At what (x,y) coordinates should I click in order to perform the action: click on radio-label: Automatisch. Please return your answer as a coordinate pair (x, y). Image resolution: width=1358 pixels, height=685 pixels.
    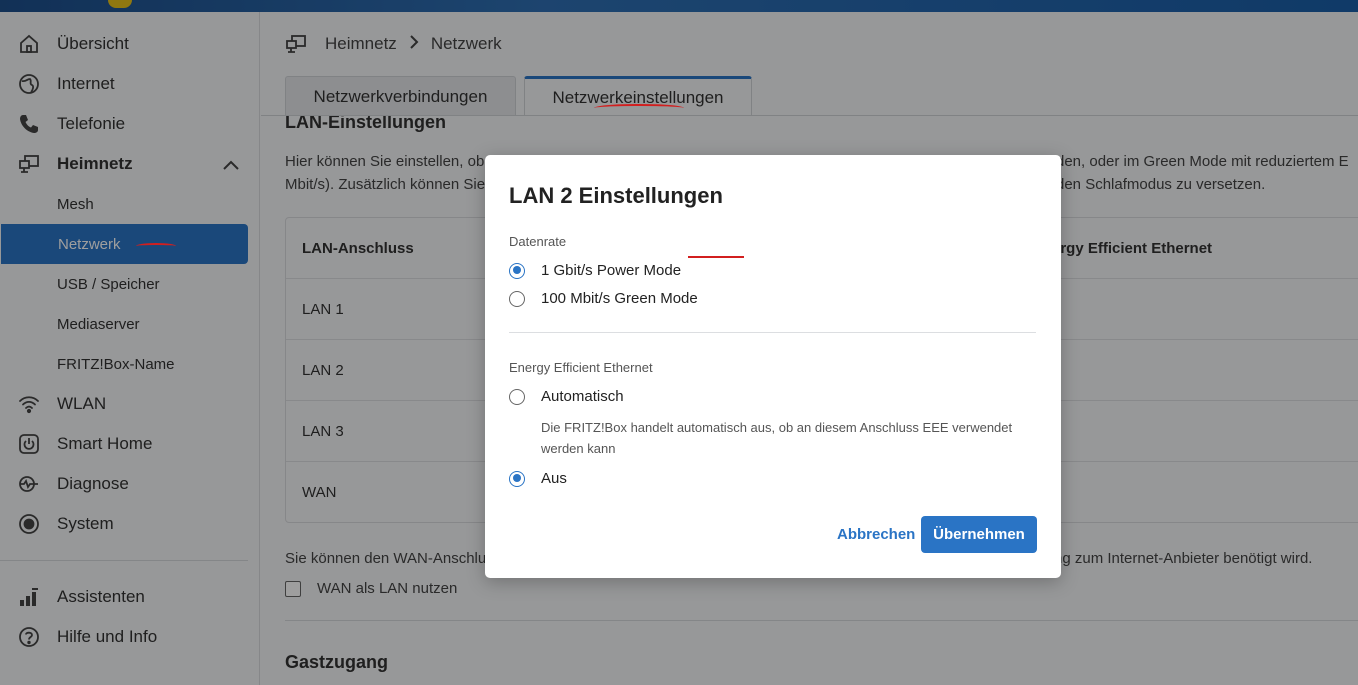
    Looking at the image, I should click on (582, 396).